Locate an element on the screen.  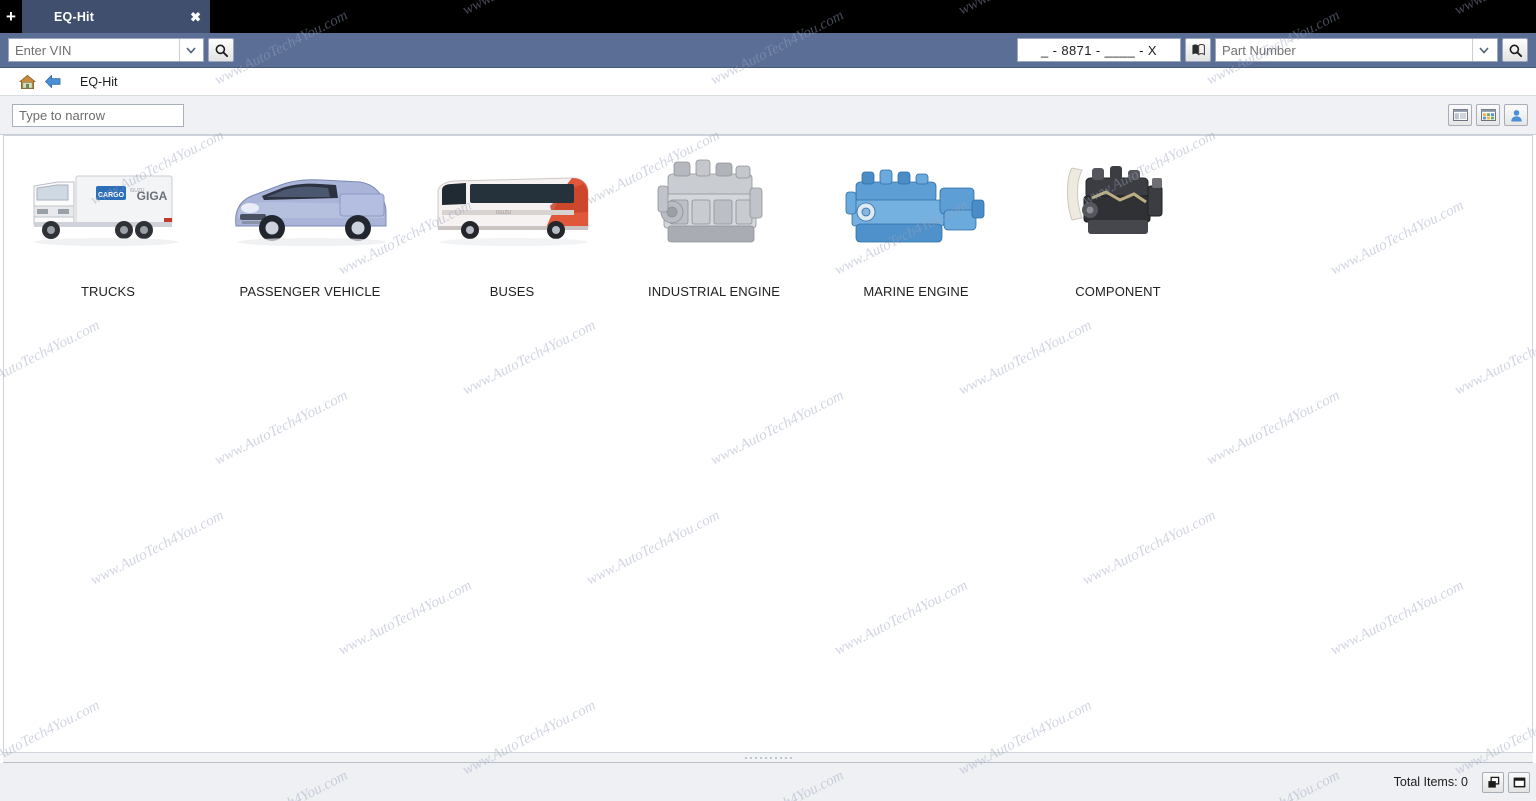
part-search-group: _ - 8871 - ____ - X is located at coordinates (1276, 50).